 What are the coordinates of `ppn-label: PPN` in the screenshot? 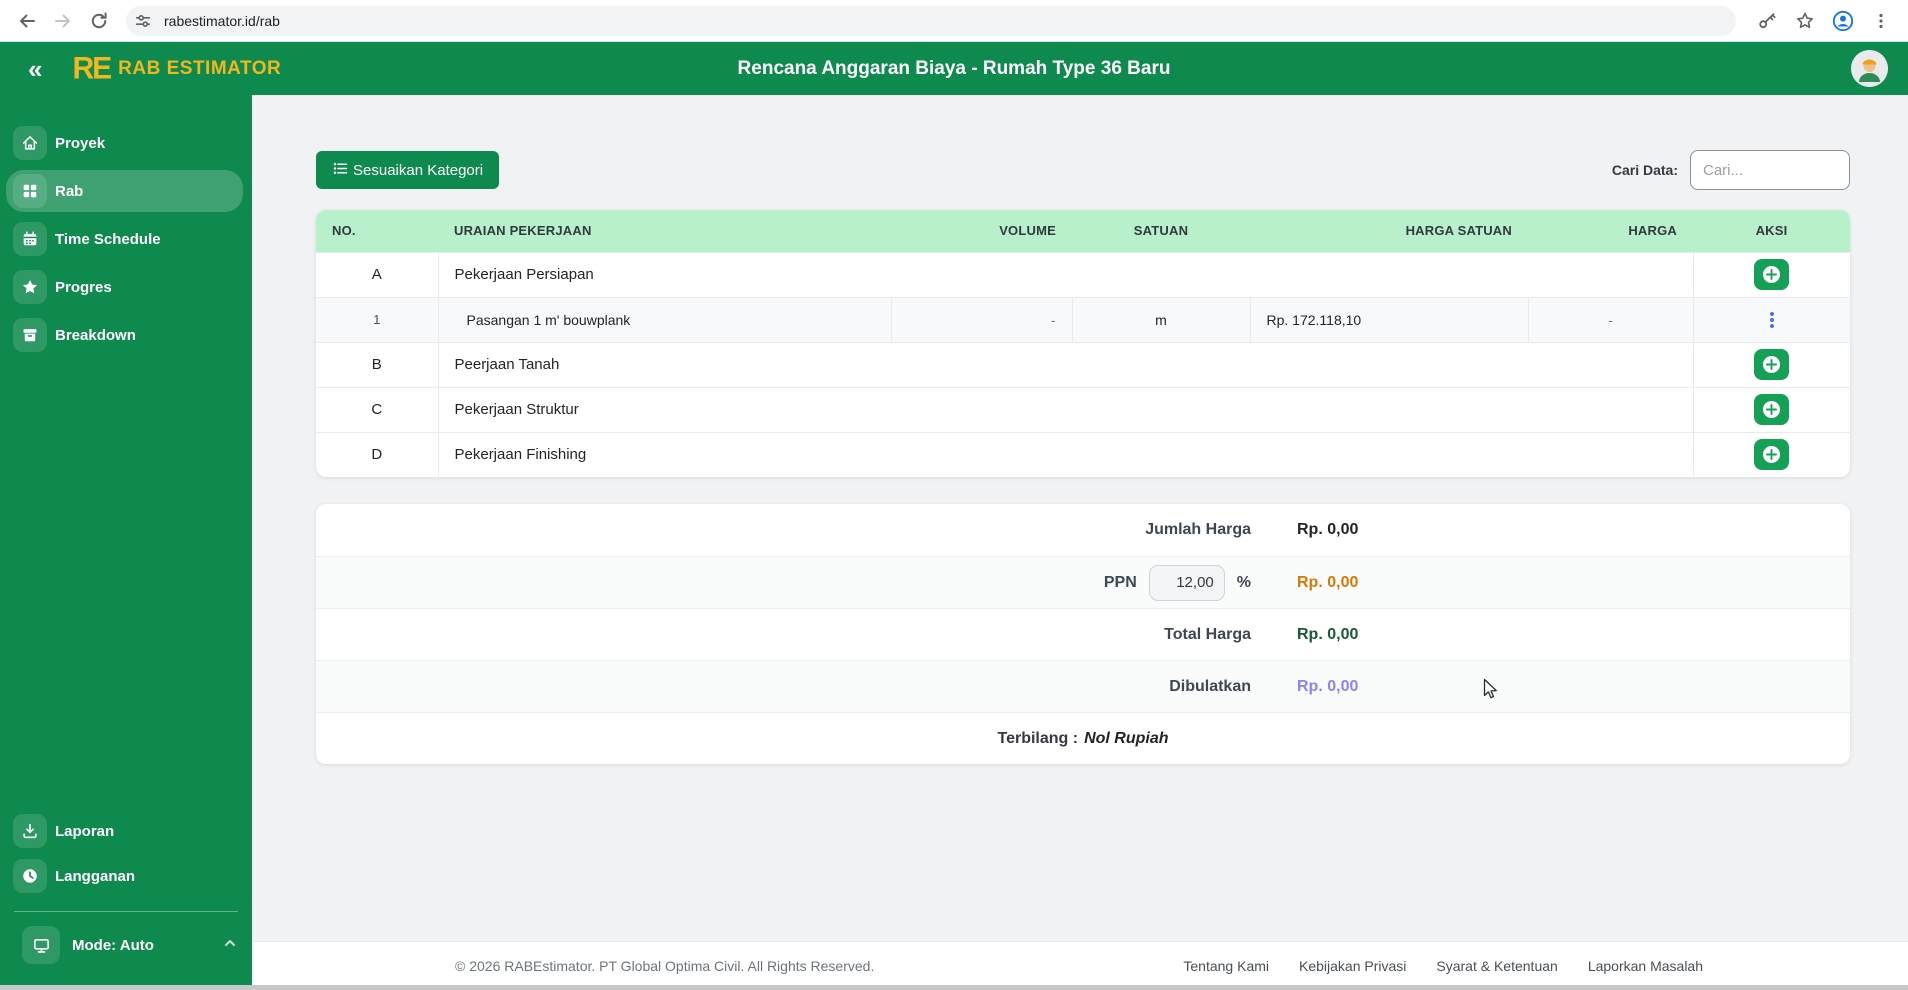 It's located at (1120, 582).